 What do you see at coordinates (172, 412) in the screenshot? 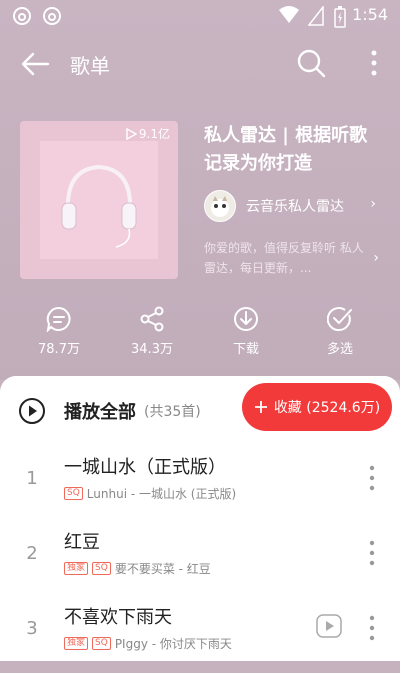
I see `song-count: (共35首)` at bounding box center [172, 412].